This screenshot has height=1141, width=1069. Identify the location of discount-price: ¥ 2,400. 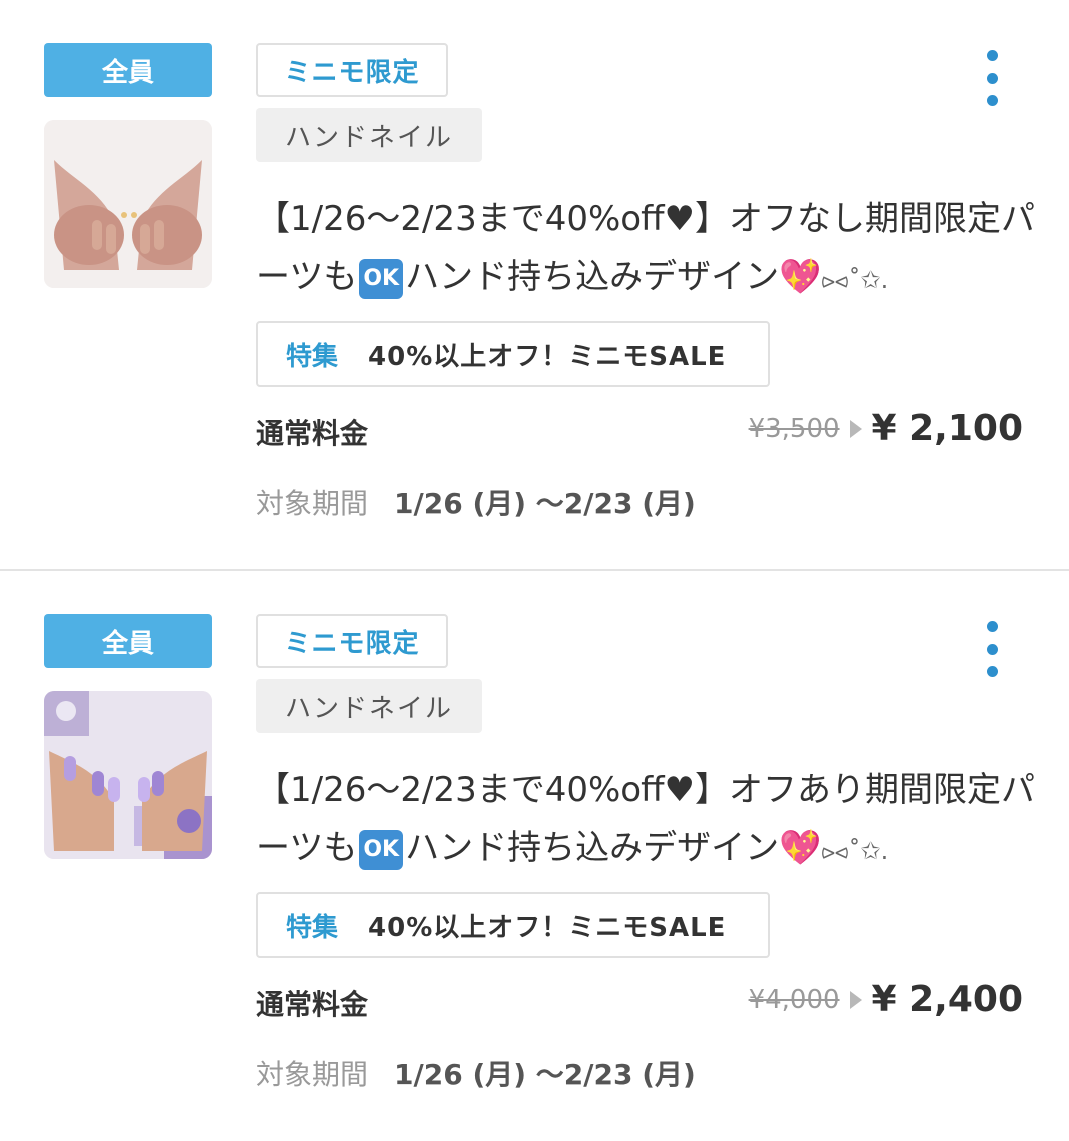
(947, 999).